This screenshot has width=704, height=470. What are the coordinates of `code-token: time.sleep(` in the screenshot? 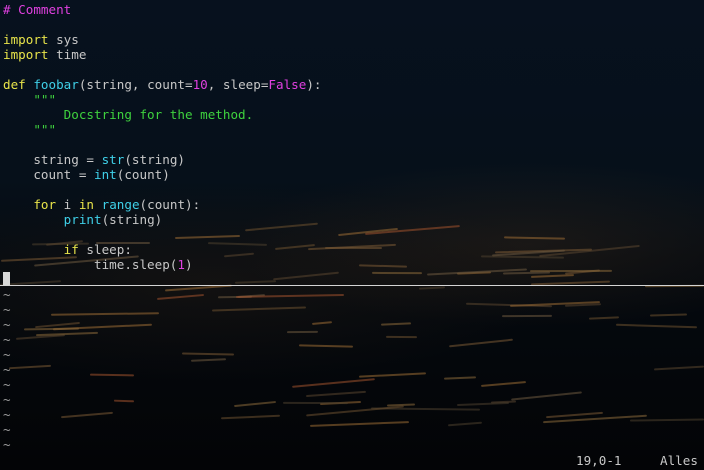 It's located at (90, 264).